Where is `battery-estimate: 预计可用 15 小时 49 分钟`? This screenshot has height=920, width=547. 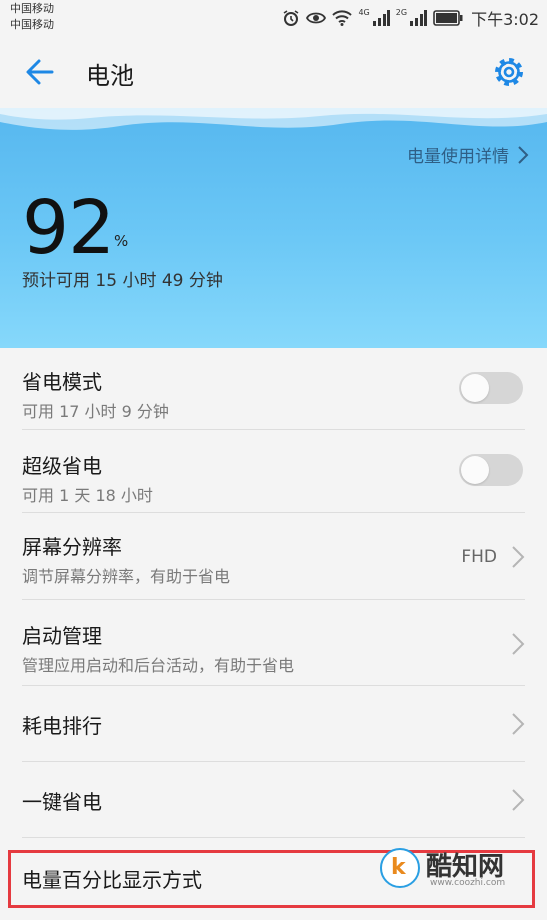
battery-estimate: 预计可用 15 小时 49 分钟 is located at coordinates (122, 281).